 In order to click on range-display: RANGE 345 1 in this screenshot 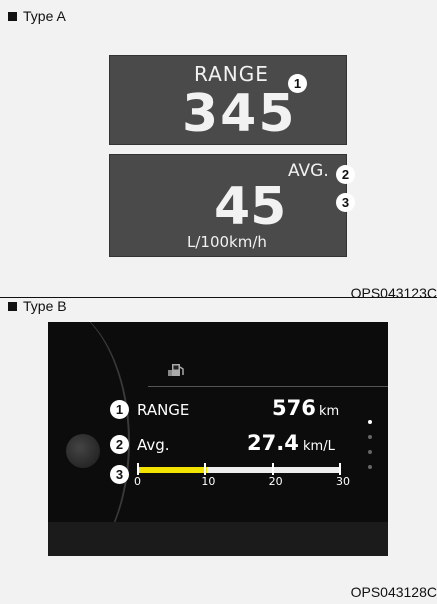, I will do `click(228, 100)`.